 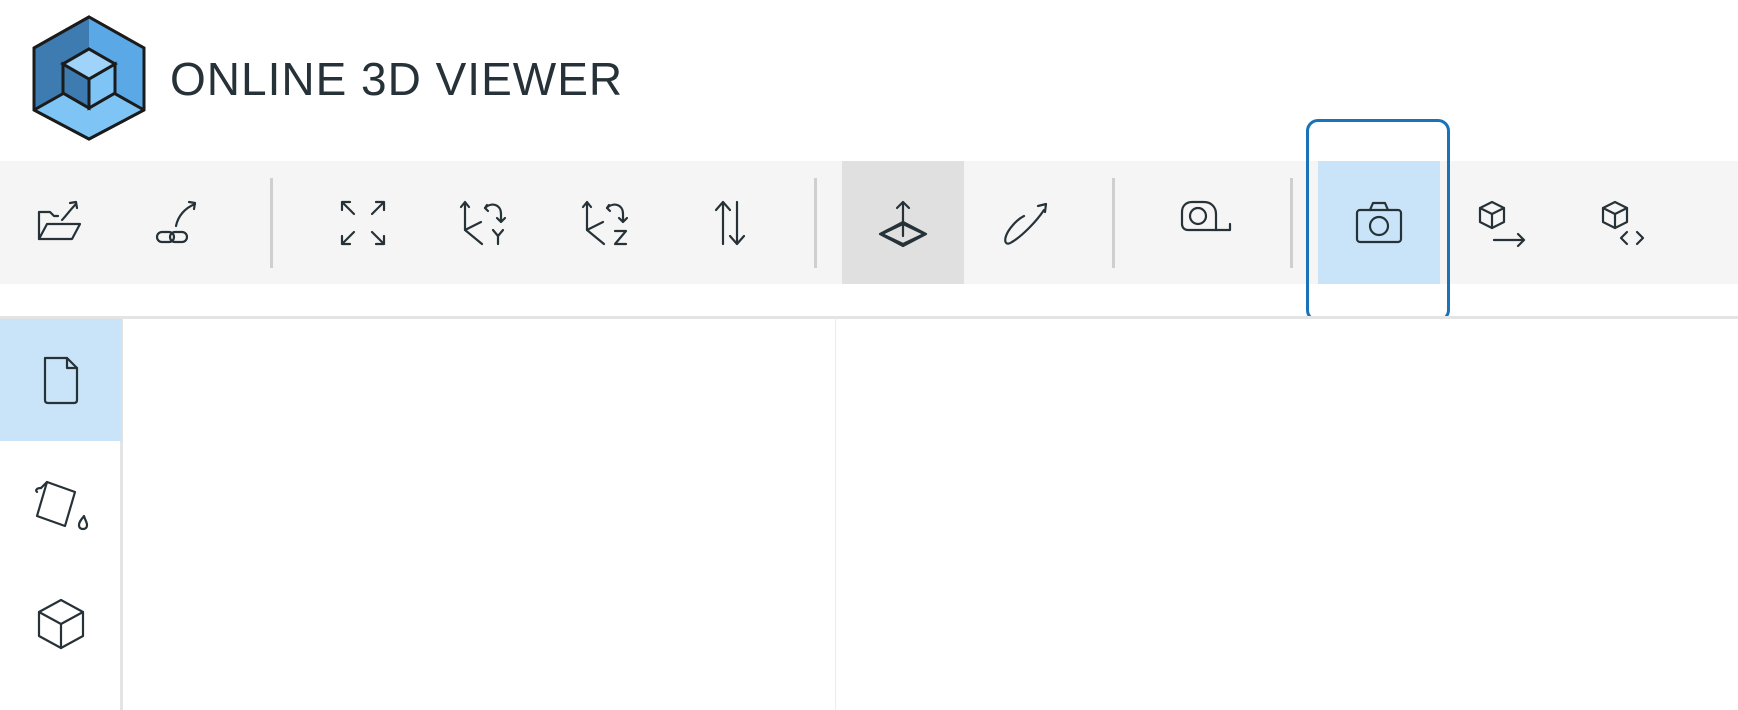 I want to click on free-orbit-button, so click(x=1027, y=222).